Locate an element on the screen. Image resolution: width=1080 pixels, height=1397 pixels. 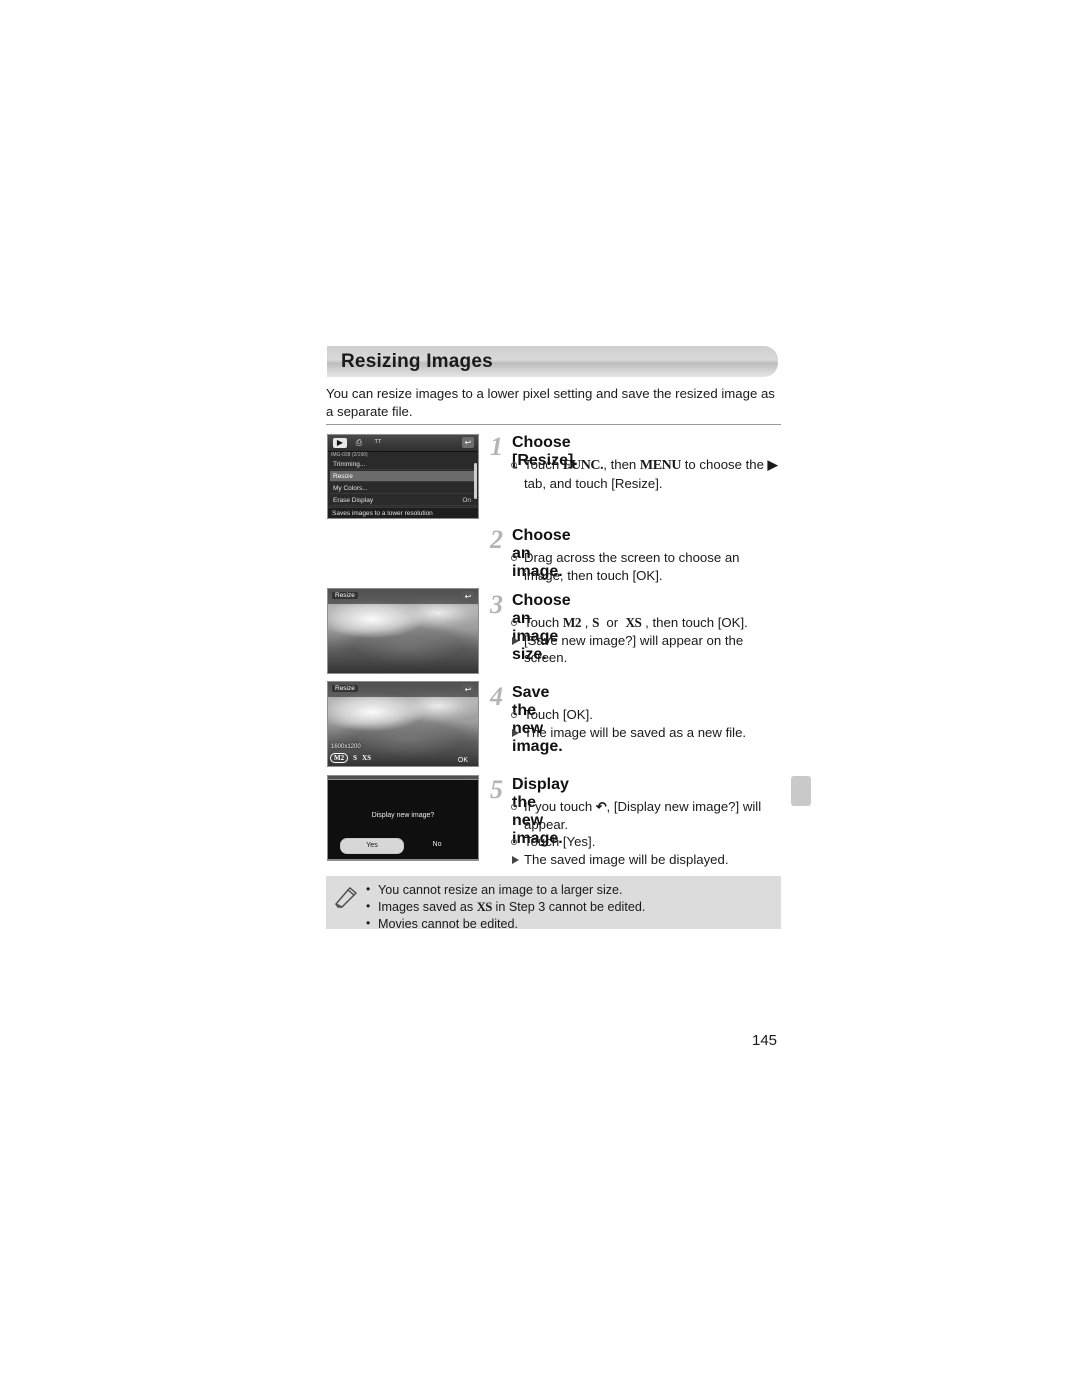
page-number: 145 is located at coordinates (765, 1040).